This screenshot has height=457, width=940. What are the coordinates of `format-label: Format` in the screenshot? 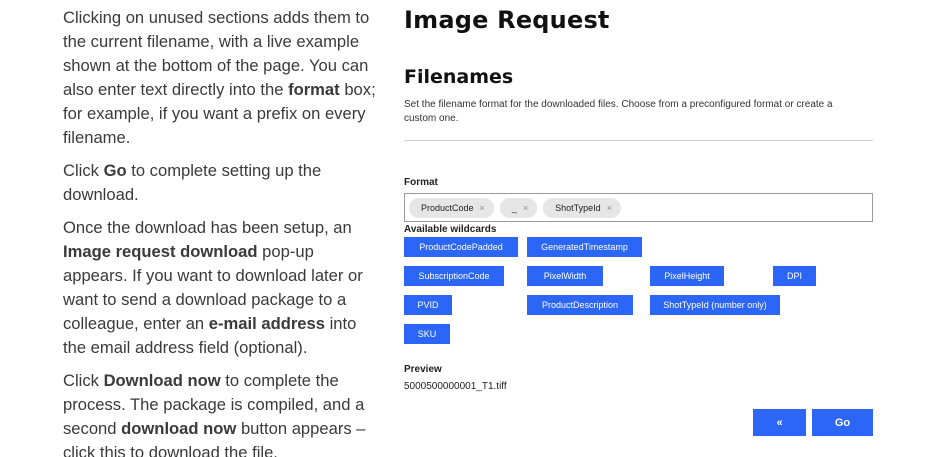 It's located at (421, 182).